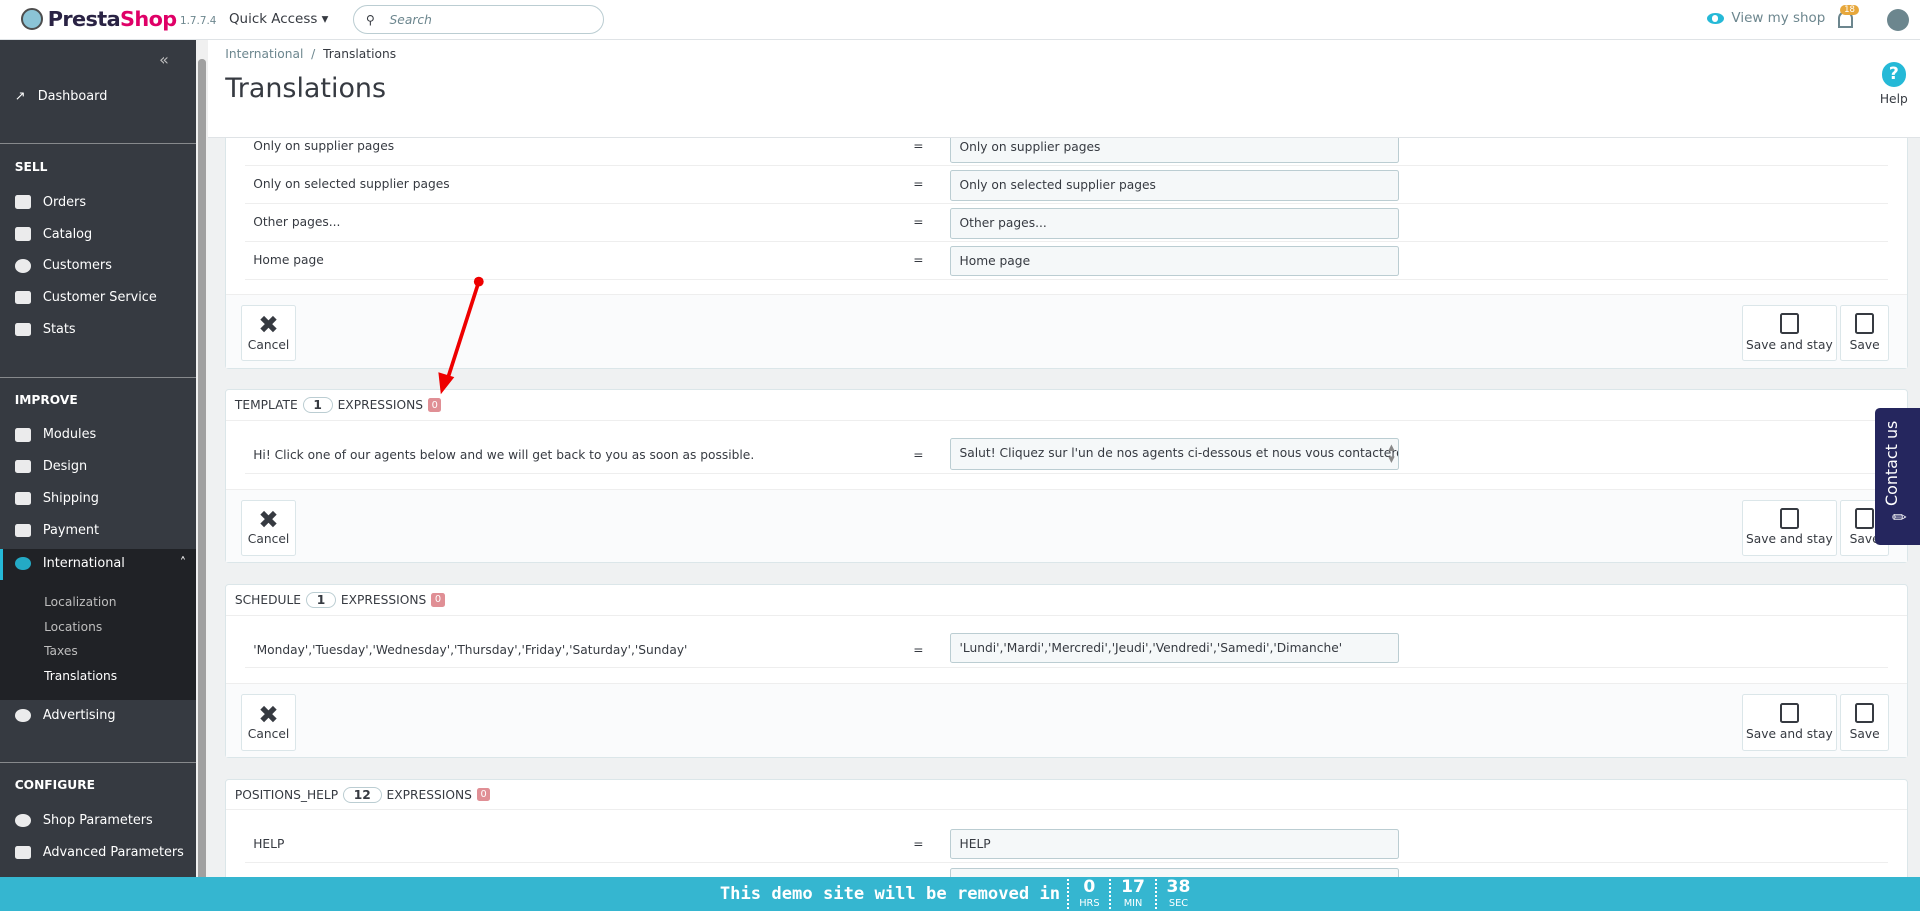  I want to click on countdown-seconds: 38 SEC, so click(1177, 893).